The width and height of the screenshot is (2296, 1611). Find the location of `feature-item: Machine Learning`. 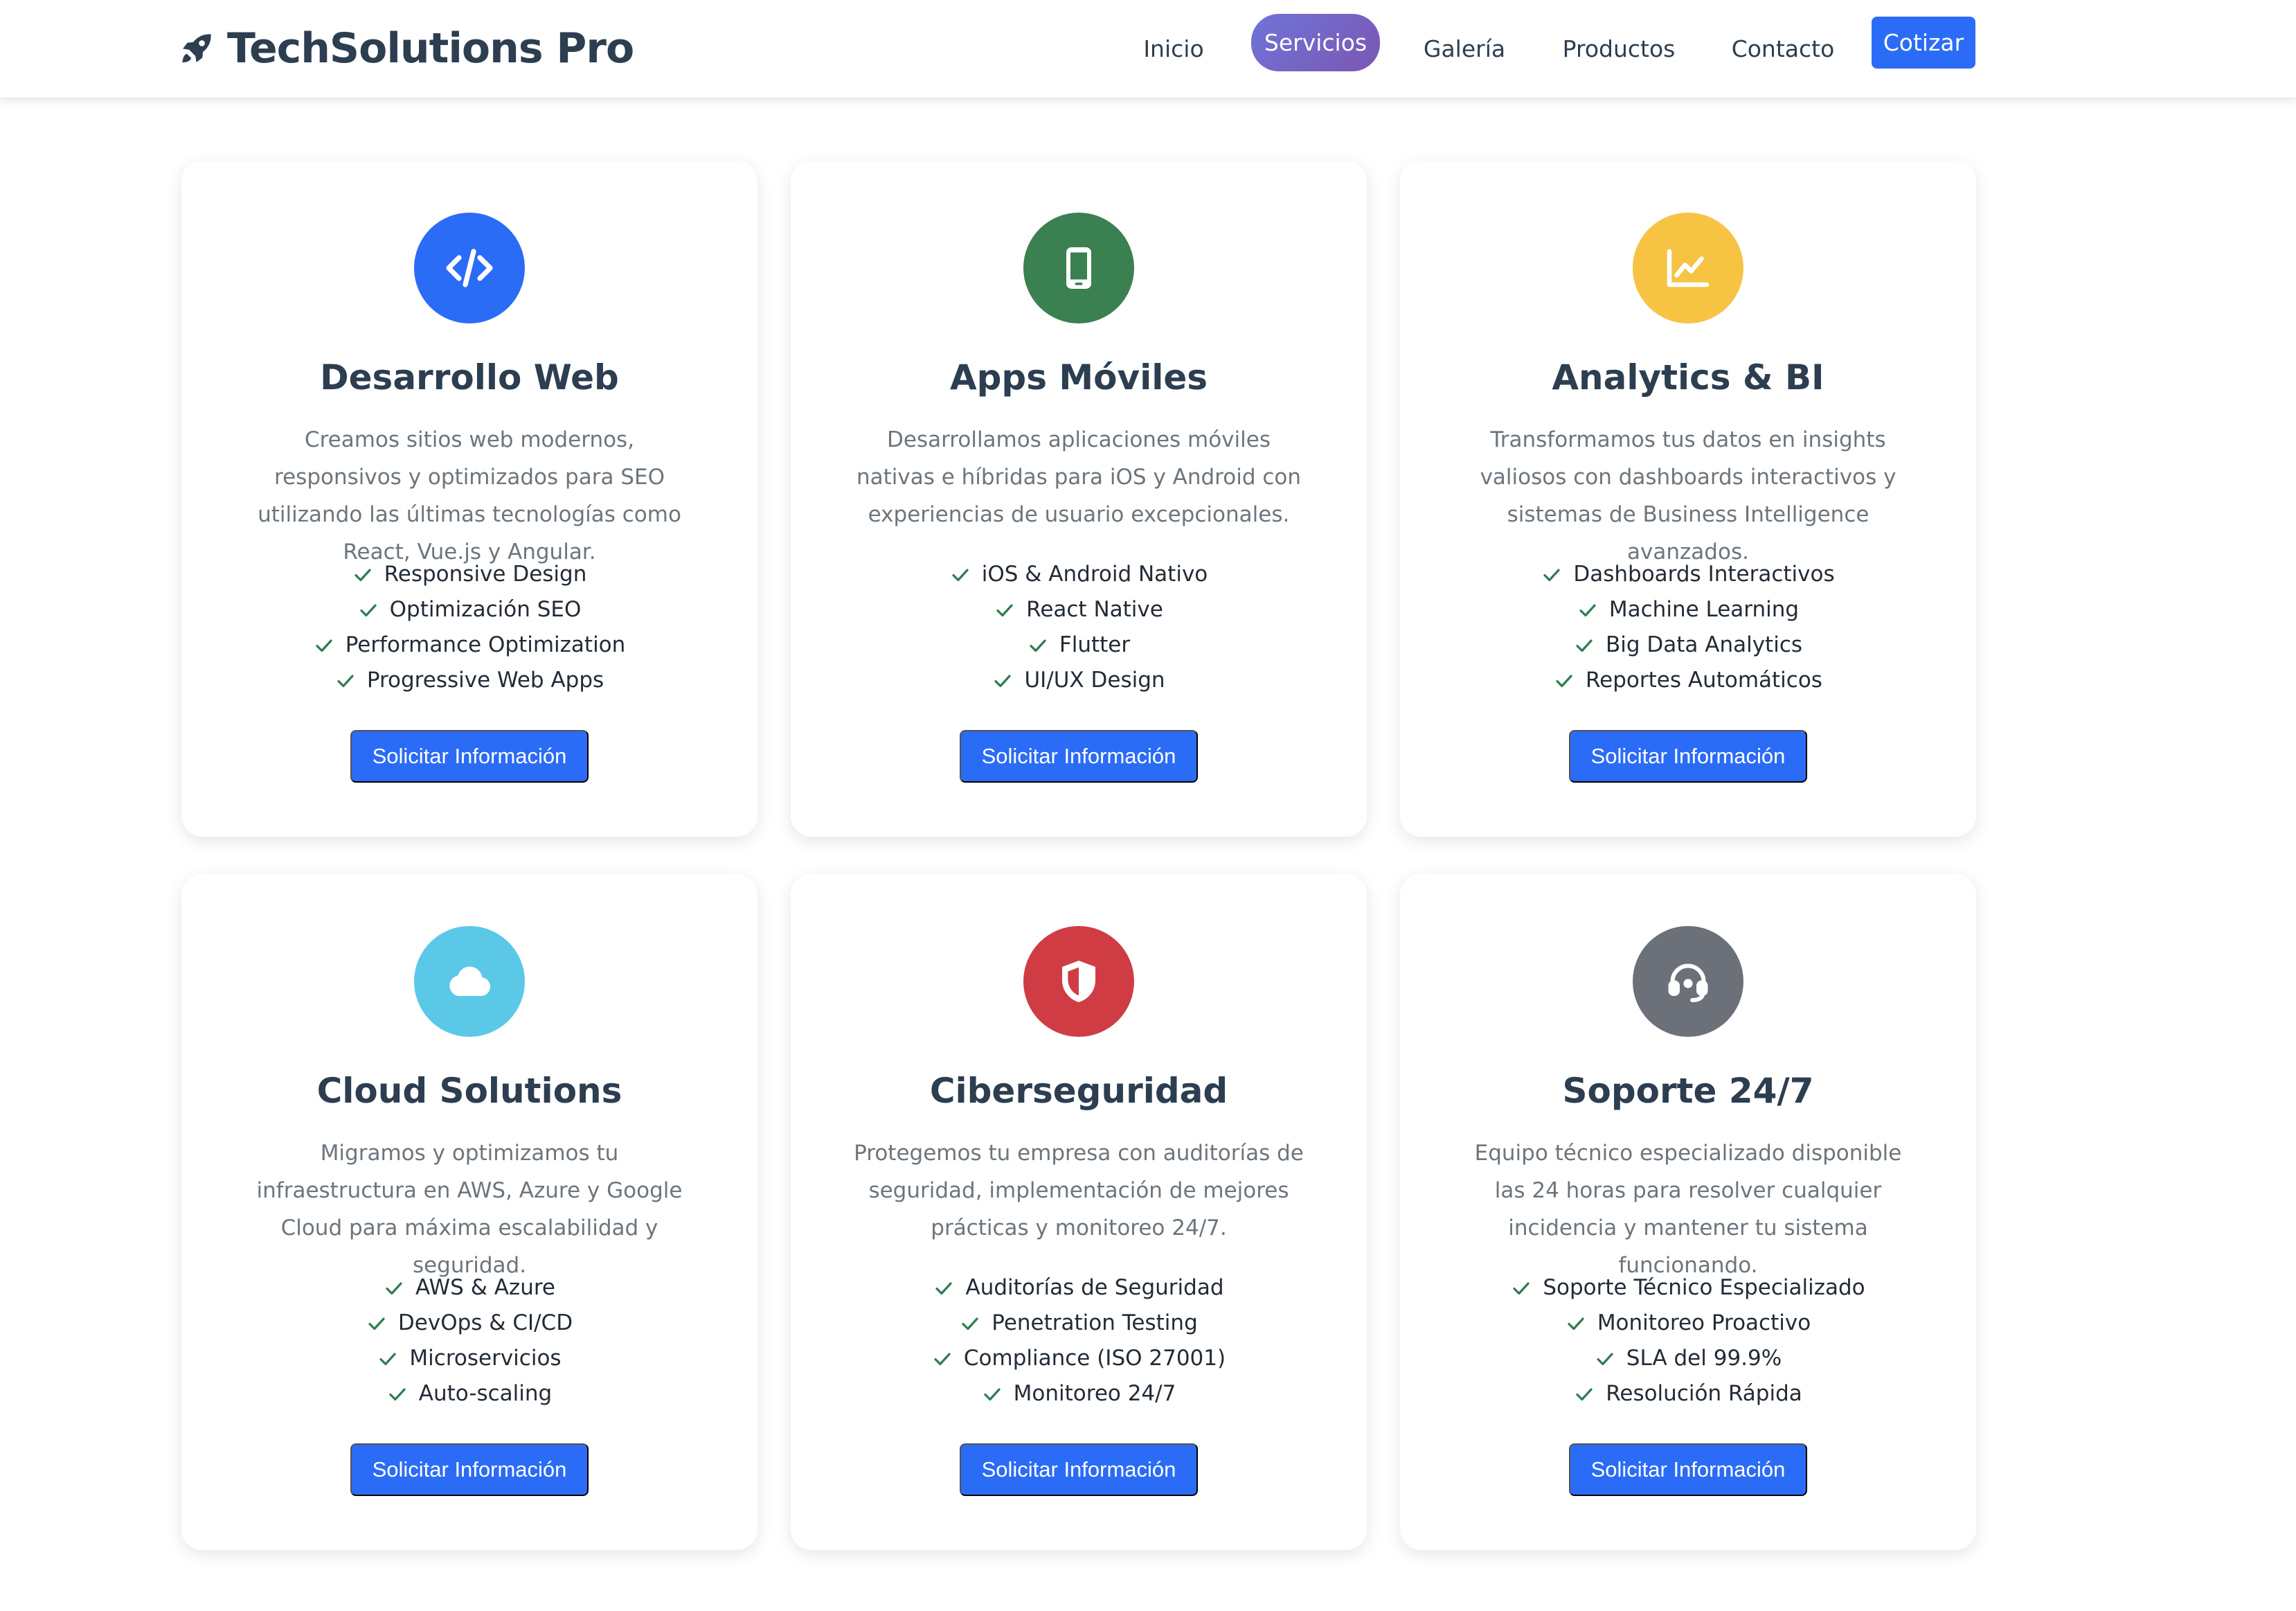

feature-item: Machine Learning is located at coordinates (1688, 610).